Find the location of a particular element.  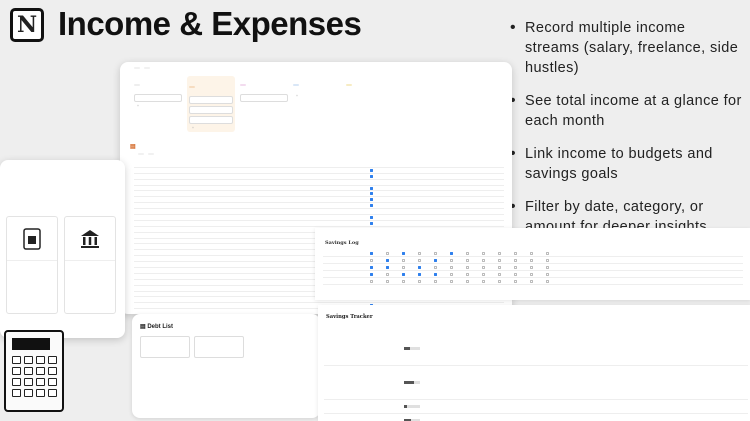

column-header is located at coordinates (137, 85).